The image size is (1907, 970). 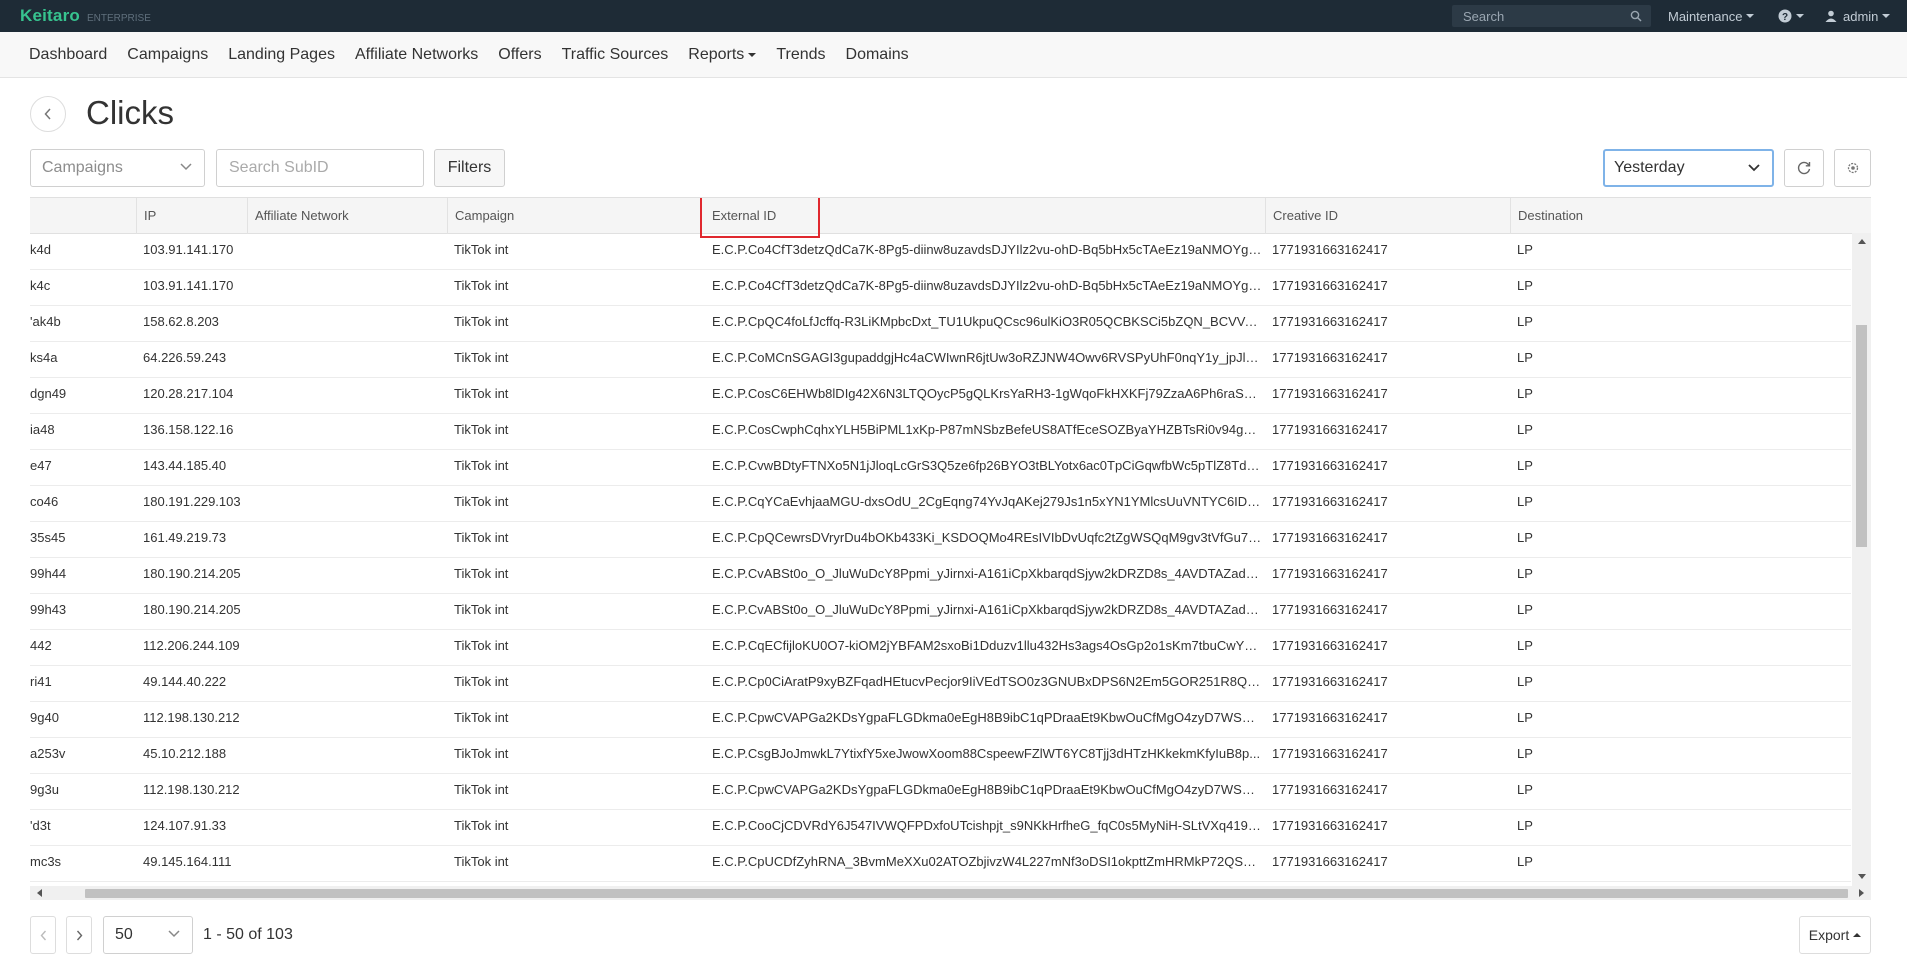 What do you see at coordinates (48, 114) in the screenshot?
I see `back-button` at bounding box center [48, 114].